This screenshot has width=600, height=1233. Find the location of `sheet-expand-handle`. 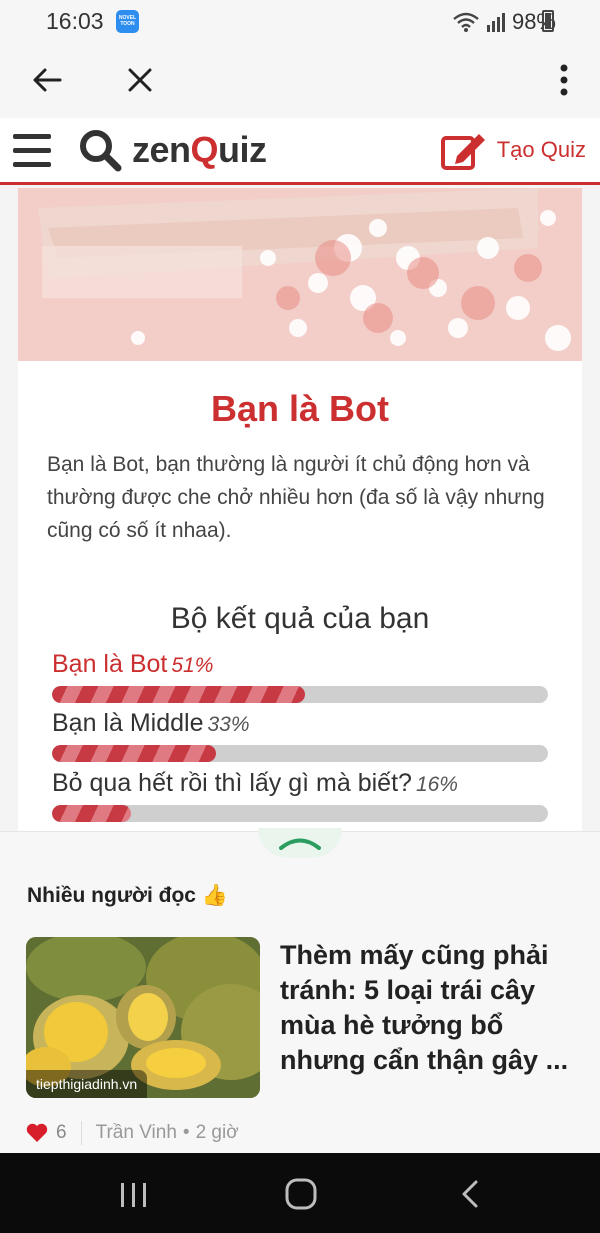

sheet-expand-handle is located at coordinates (300, 843).